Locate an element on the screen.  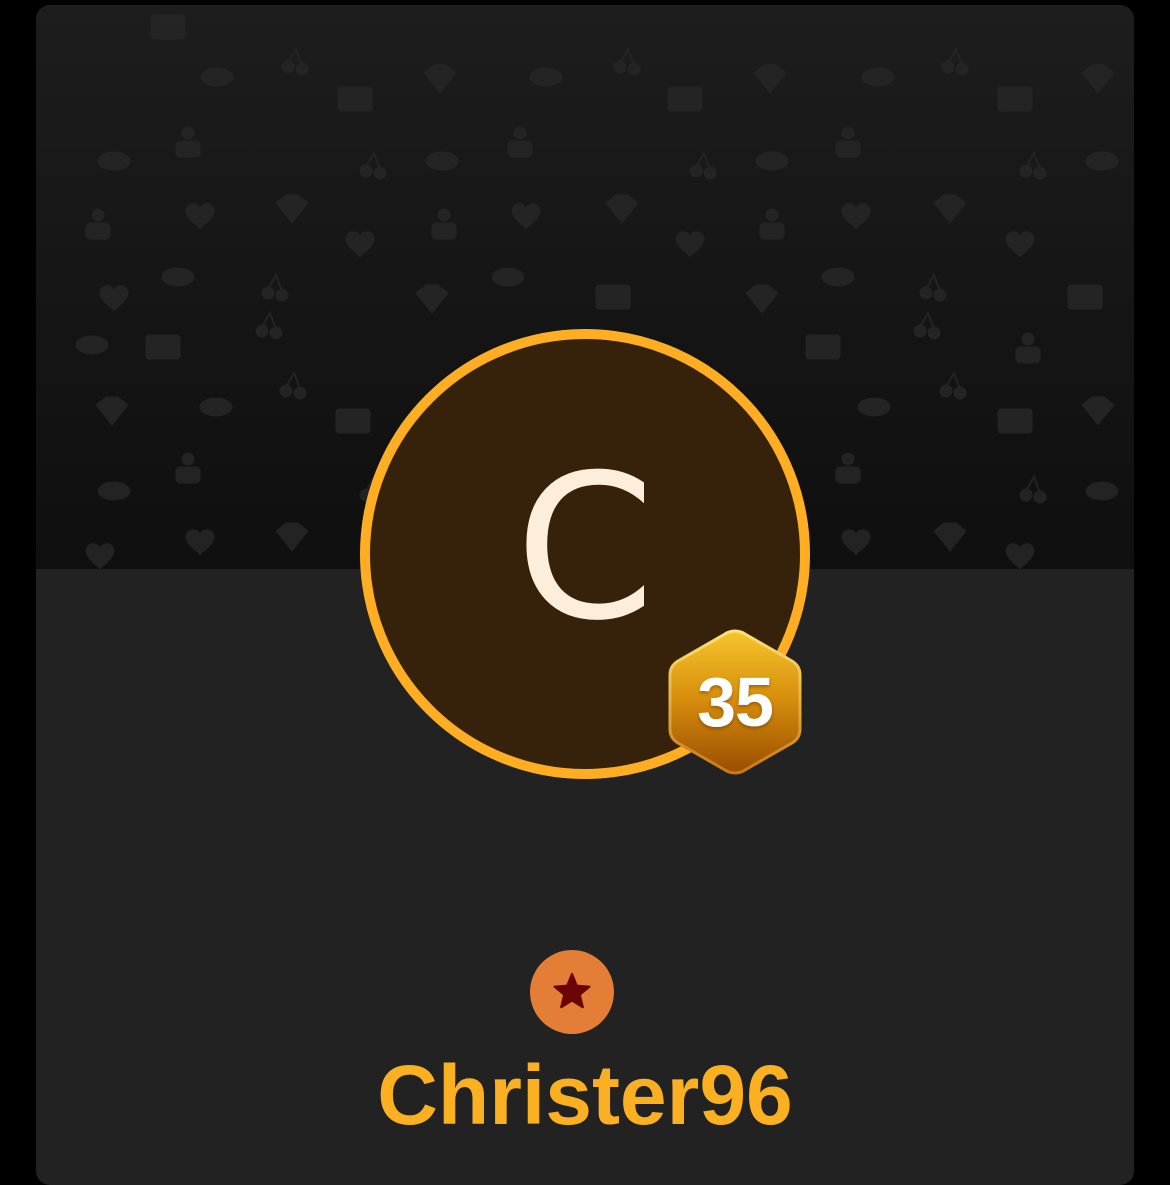
rank-badge is located at coordinates (572, 992).